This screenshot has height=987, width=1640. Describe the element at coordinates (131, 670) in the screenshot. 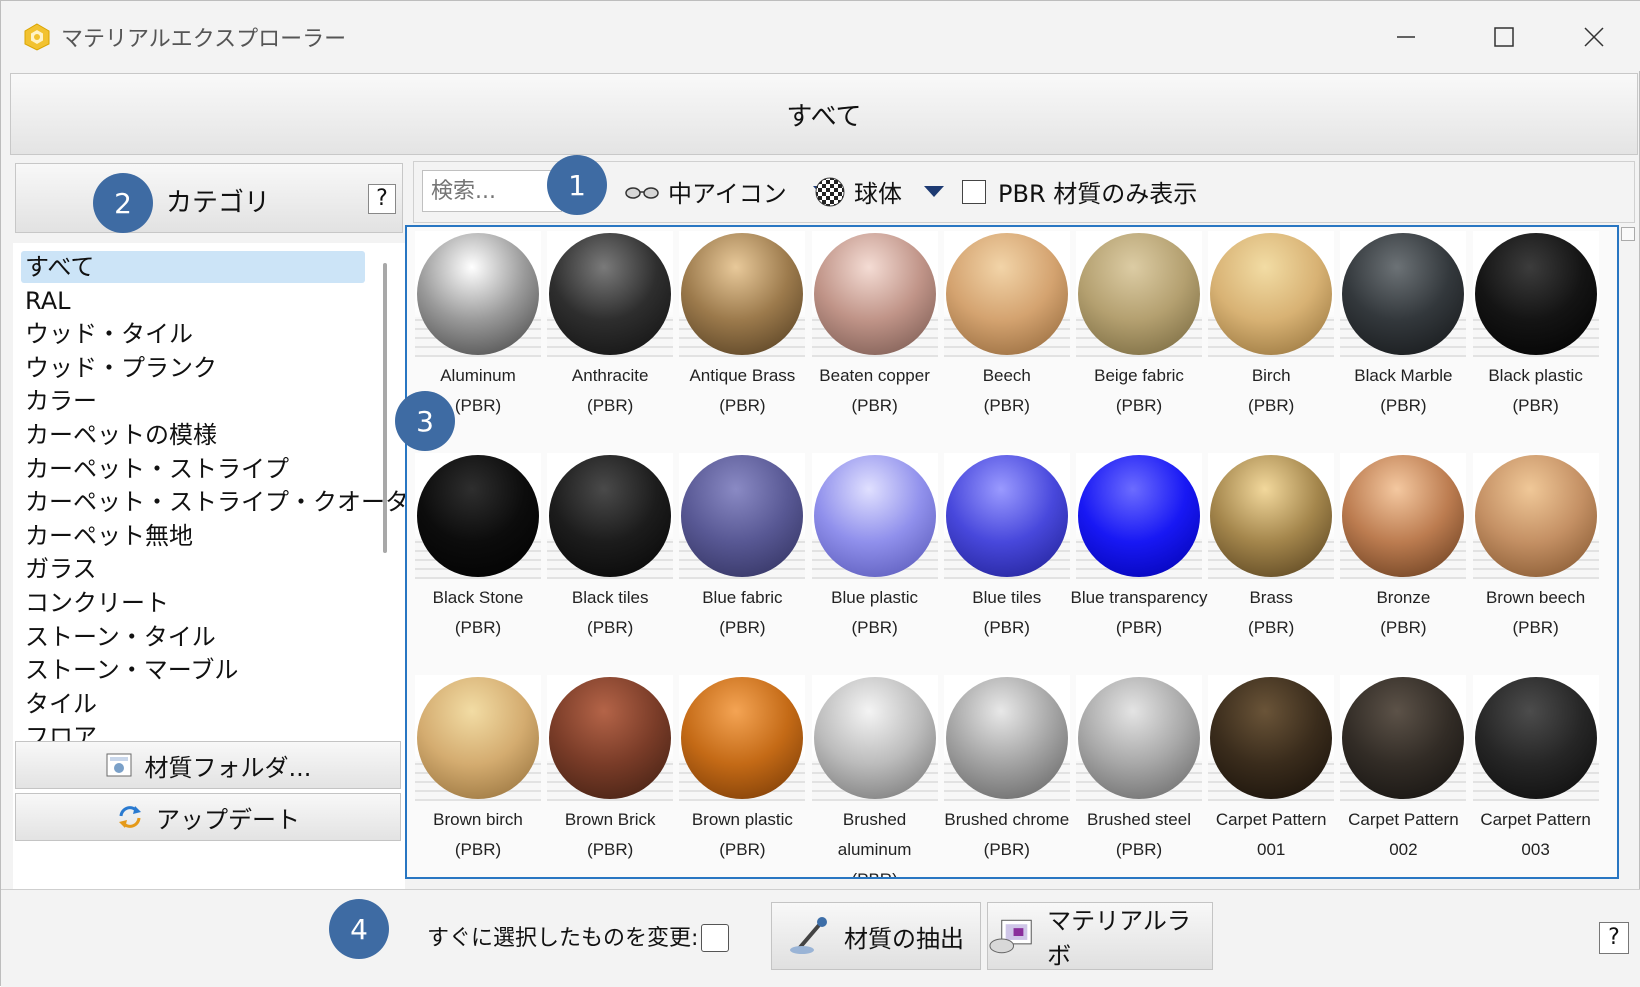

I see `category-item: ストーン・マーブル` at that location.